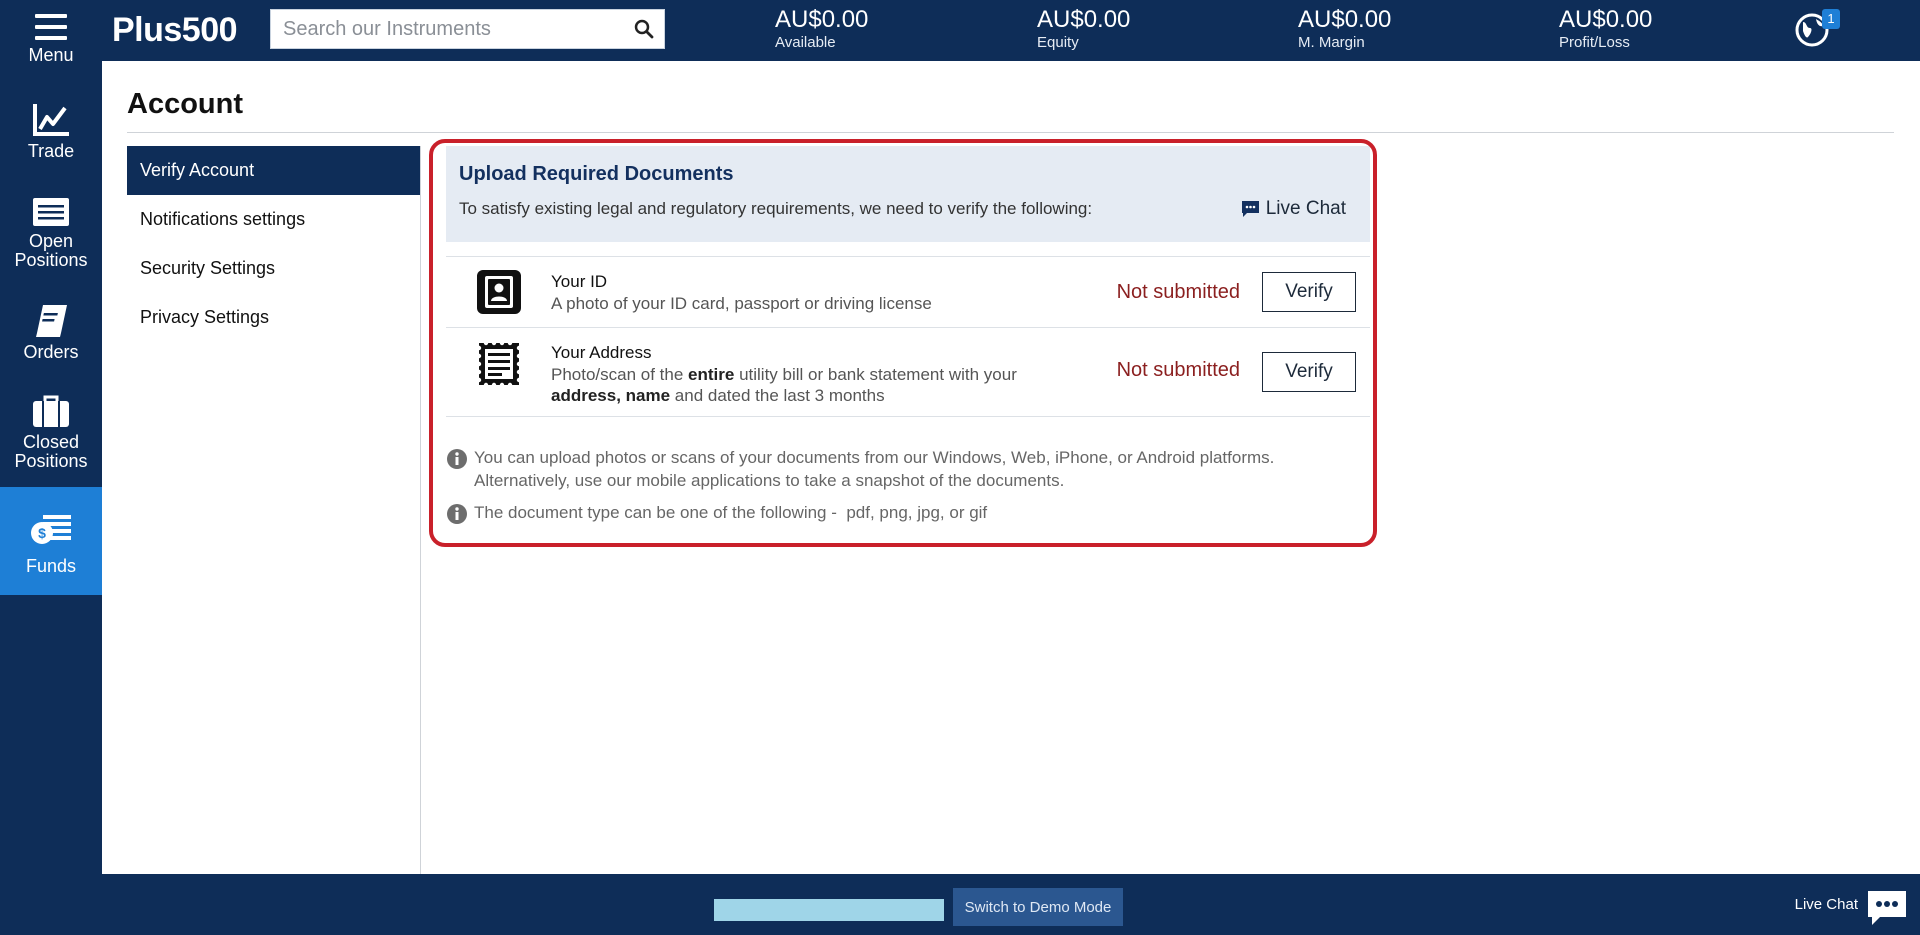 This screenshot has width=1920, height=935. What do you see at coordinates (51, 212) in the screenshot?
I see `list-icon` at bounding box center [51, 212].